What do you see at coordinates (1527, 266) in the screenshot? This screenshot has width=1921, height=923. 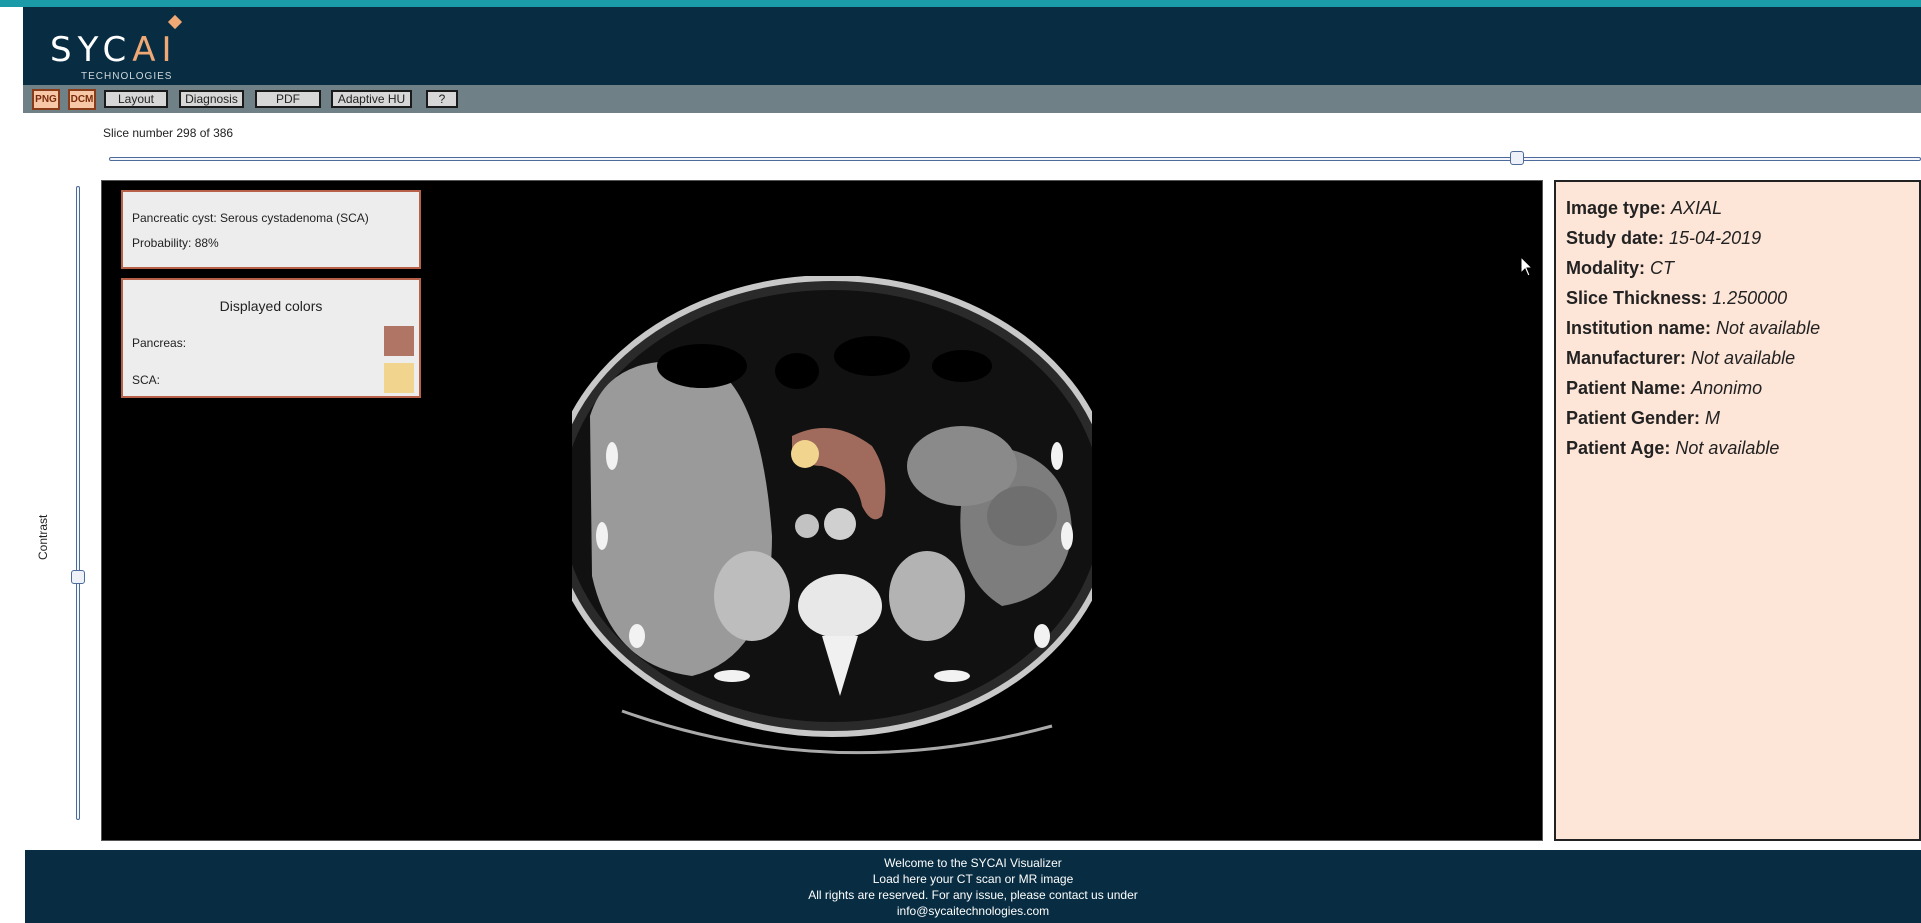 I see `mouse-cursor-icon` at bounding box center [1527, 266].